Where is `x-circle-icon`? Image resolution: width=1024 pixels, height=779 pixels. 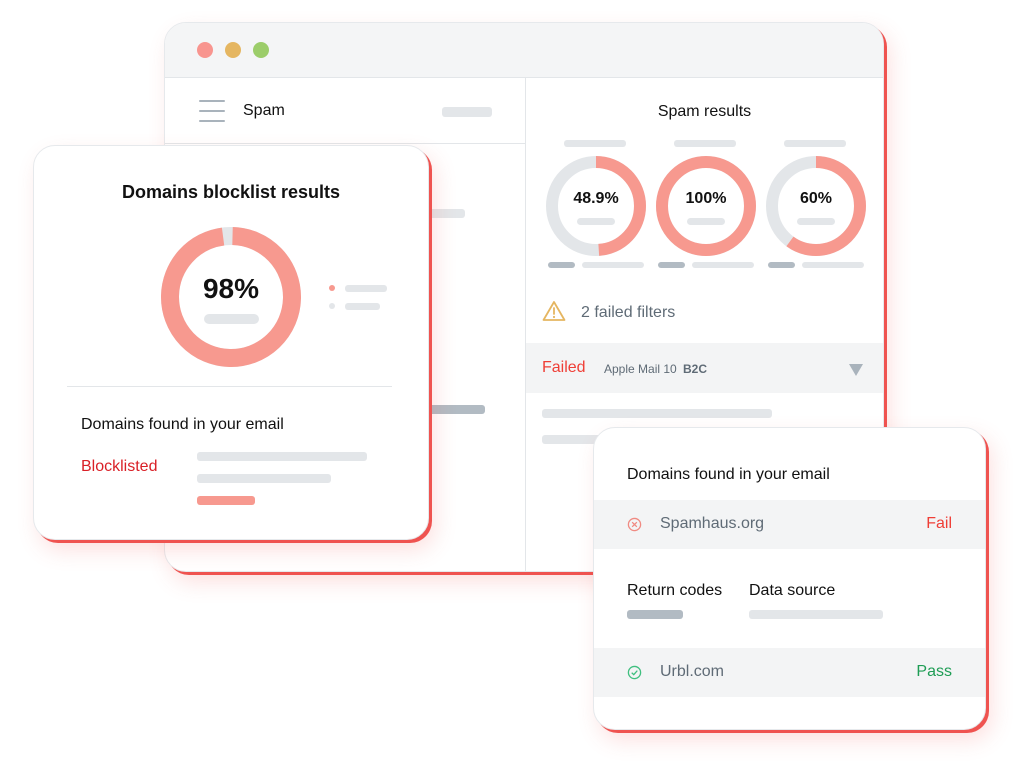 x-circle-icon is located at coordinates (634, 524).